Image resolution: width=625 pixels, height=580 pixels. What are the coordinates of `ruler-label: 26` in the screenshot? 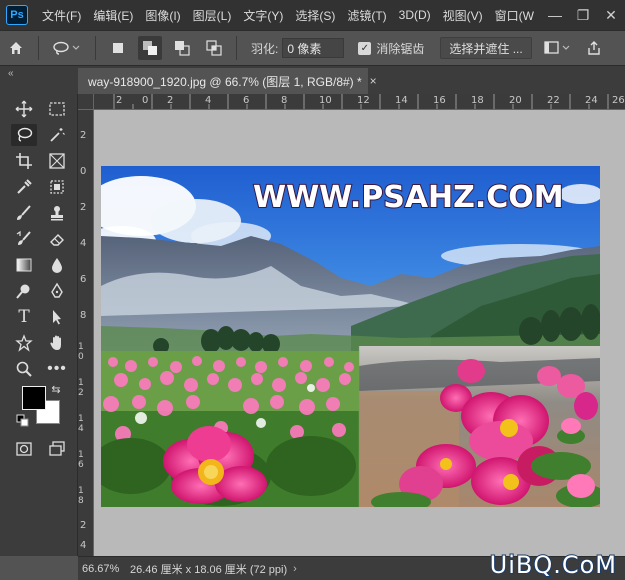 It's located at (618, 100).